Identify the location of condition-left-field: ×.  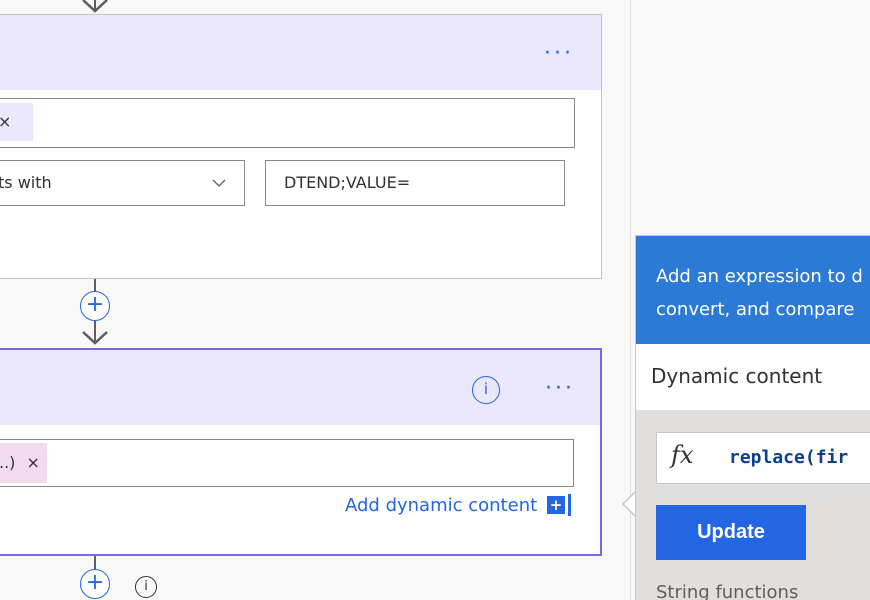
(287, 123).